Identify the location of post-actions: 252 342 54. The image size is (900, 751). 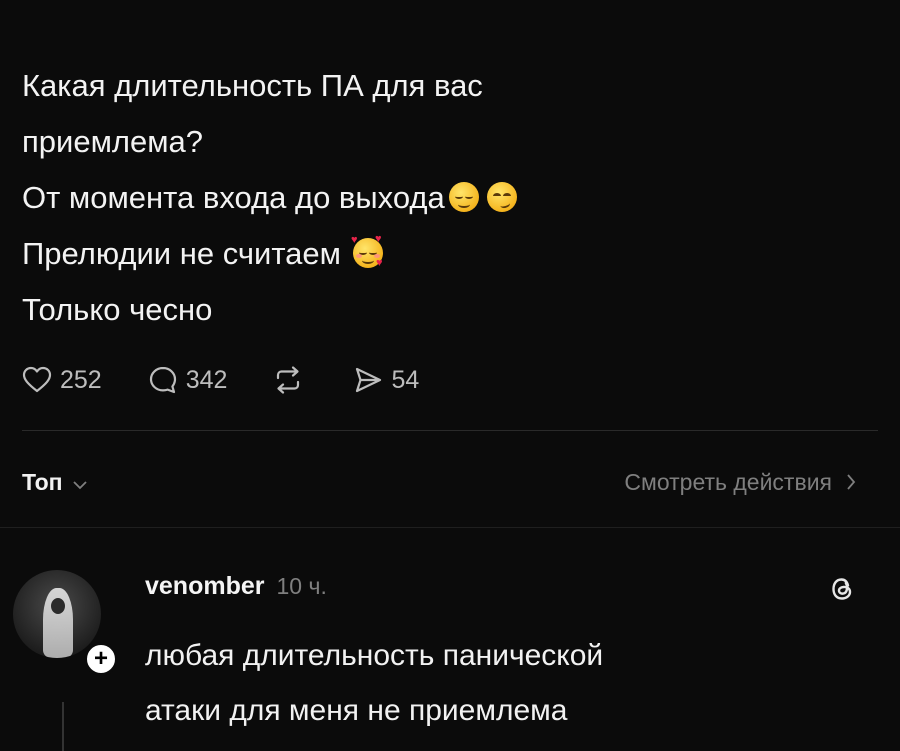
(243, 380).